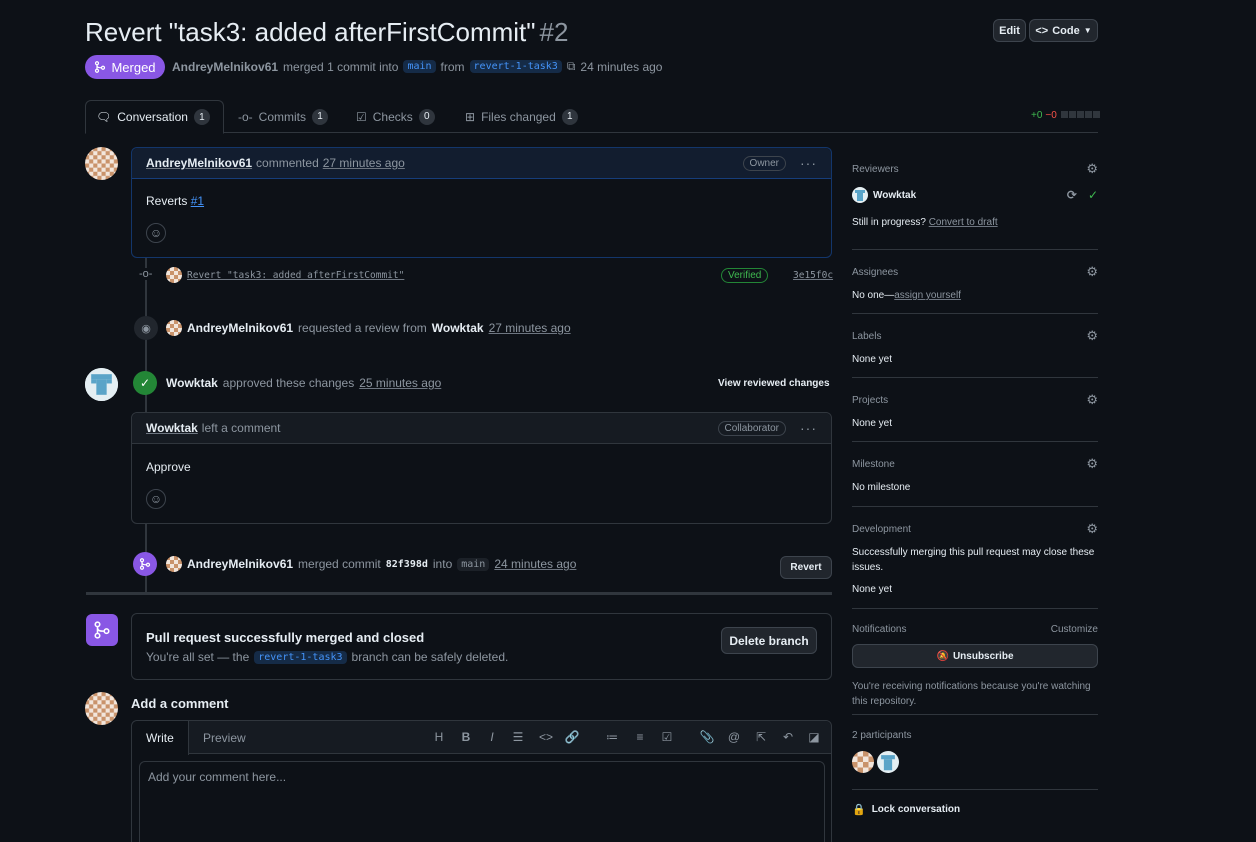 This screenshot has width=1256, height=842. I want to click on unsubscribe-label: Unsubscribe, so click(983, 656).